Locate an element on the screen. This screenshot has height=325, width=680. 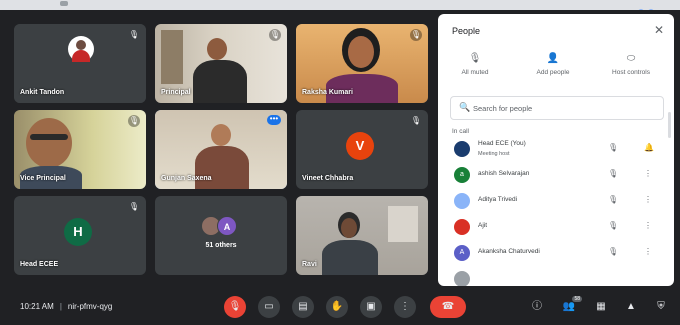
participant-tile: 🎙 Ankit Tandon is located at coordinates (80, 63).